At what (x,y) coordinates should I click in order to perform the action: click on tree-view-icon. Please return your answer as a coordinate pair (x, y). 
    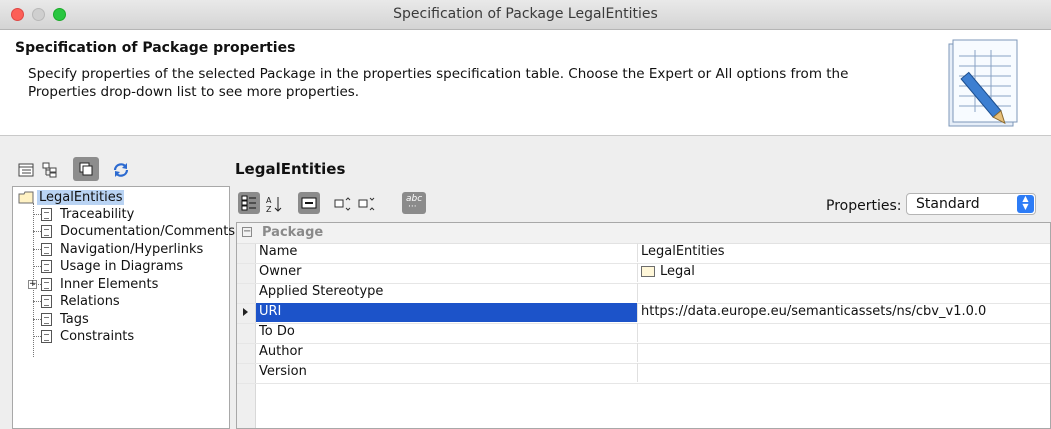
    Looking at the image, I should click on (50, 170).